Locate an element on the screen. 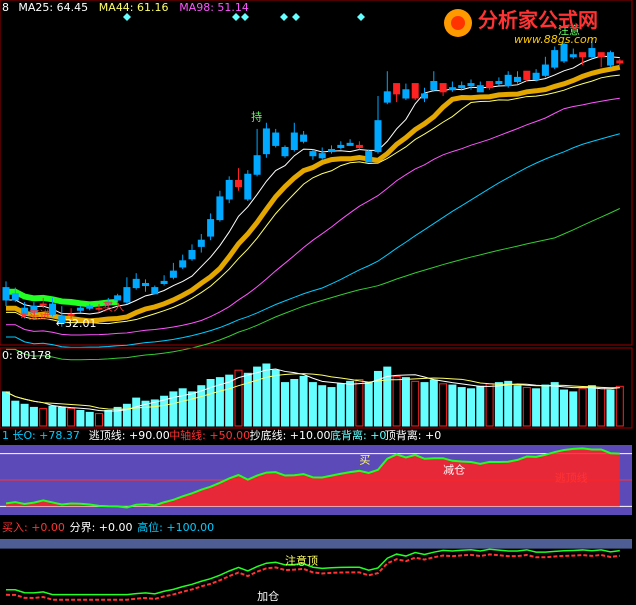  price-annotation-1: 买入 is located at coordinates (113, 306).